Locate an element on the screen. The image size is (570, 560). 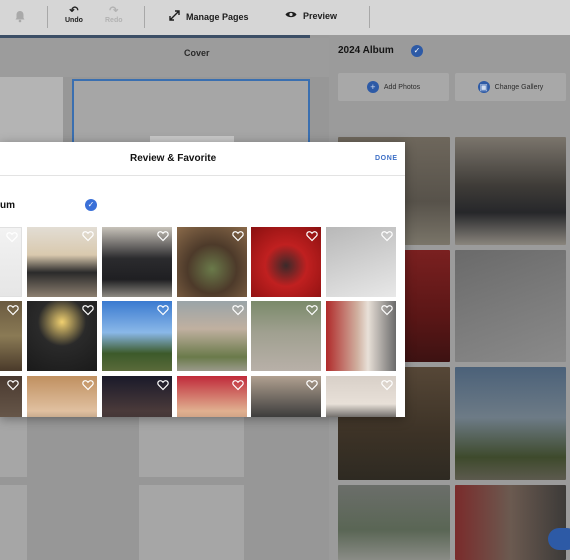
album-title: 2024 Album is located at coordinates (366, 50).